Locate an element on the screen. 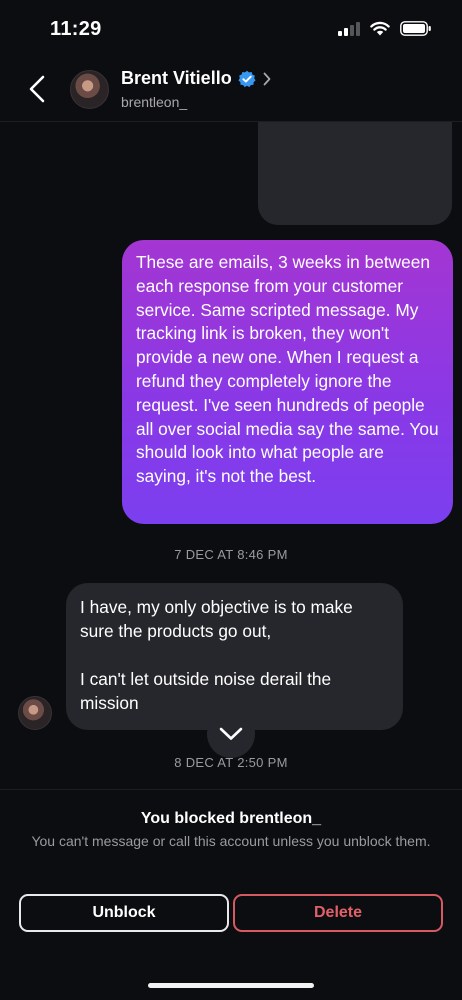  profile-name-row: Brent Vitiello is located at coordinates (196, 78).